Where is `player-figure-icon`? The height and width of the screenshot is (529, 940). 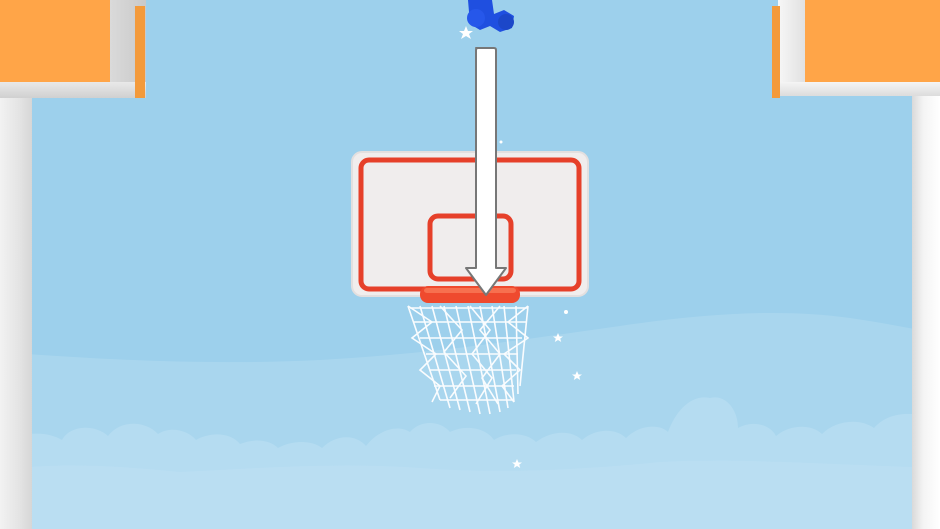
player-figure-icon is located at coordinates (490, 16).